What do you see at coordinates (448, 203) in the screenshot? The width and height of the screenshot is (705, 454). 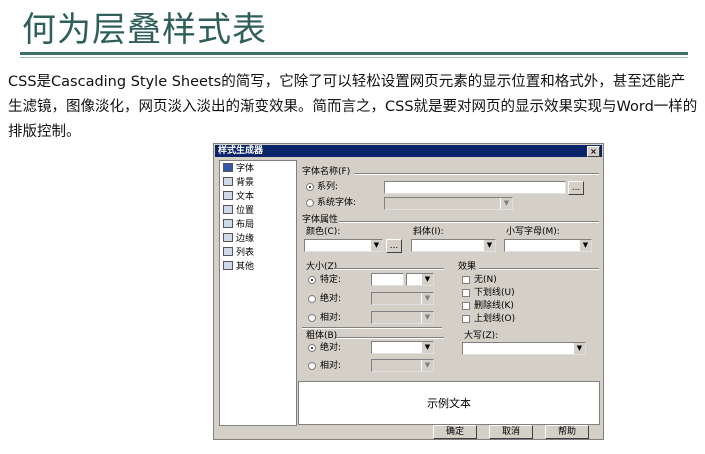 I see `system-font-select: ▼` at bounding box center [448, 203].